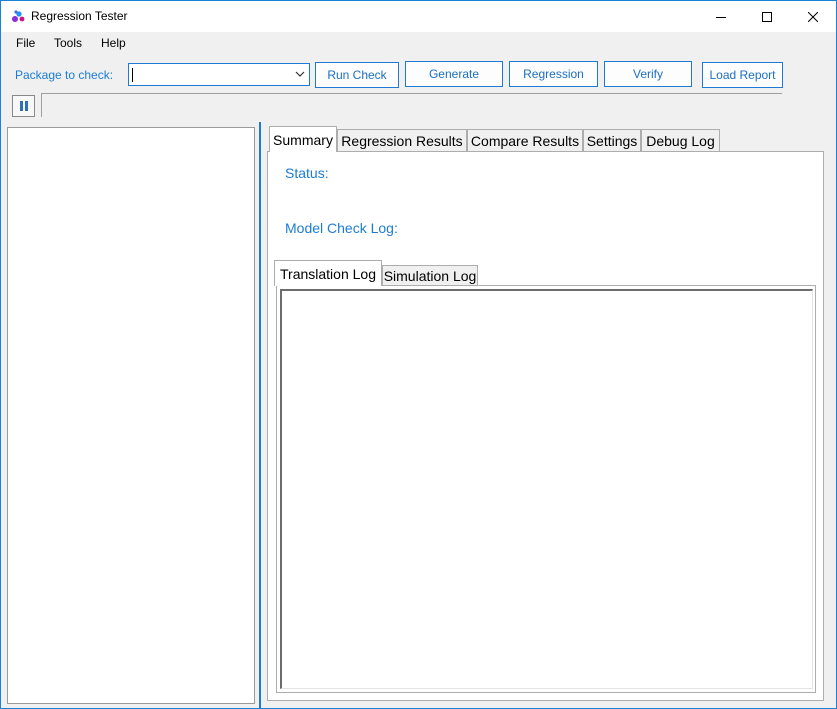  What do you see at coordinates (680, 140) in the screenshot?
I see `tab-debug-log: Debug Log` at bounding box center [680, 140].